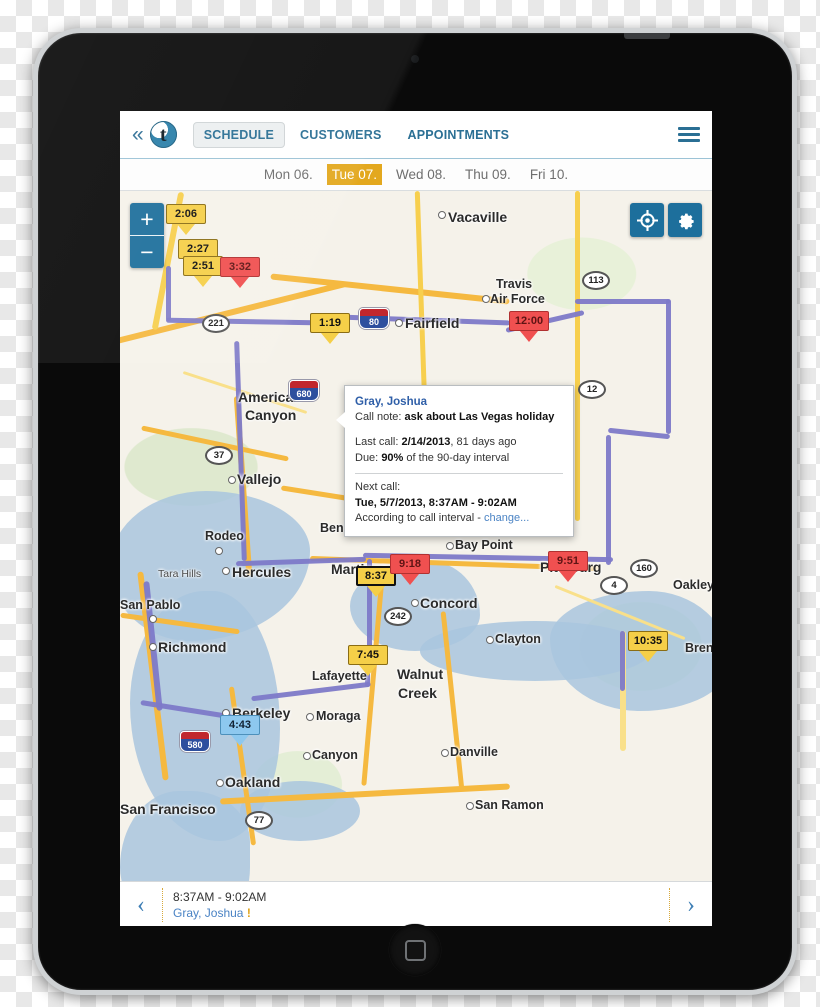 The width and height of the screenshot is (820, 1007). I want to click on map-place-label: San Pablo, so click(150, 605).